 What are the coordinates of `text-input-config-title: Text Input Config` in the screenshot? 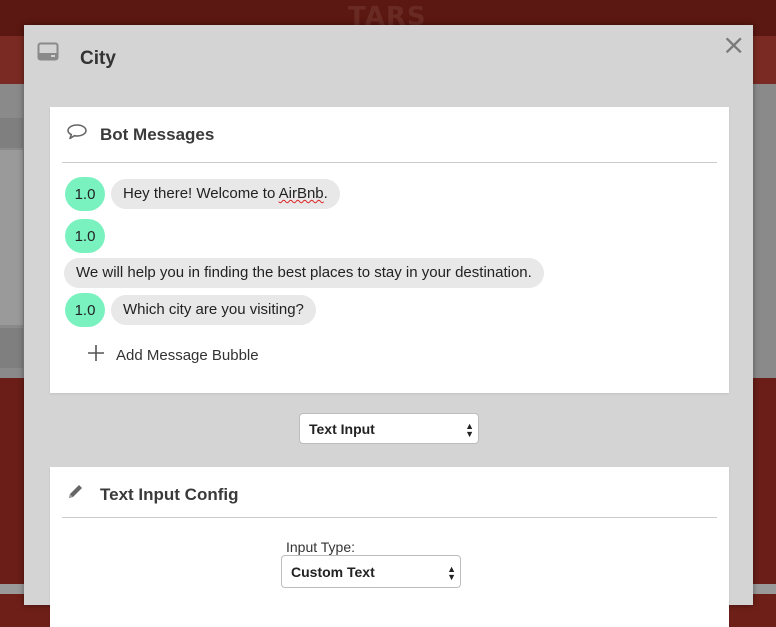 It's located at (169, 494).